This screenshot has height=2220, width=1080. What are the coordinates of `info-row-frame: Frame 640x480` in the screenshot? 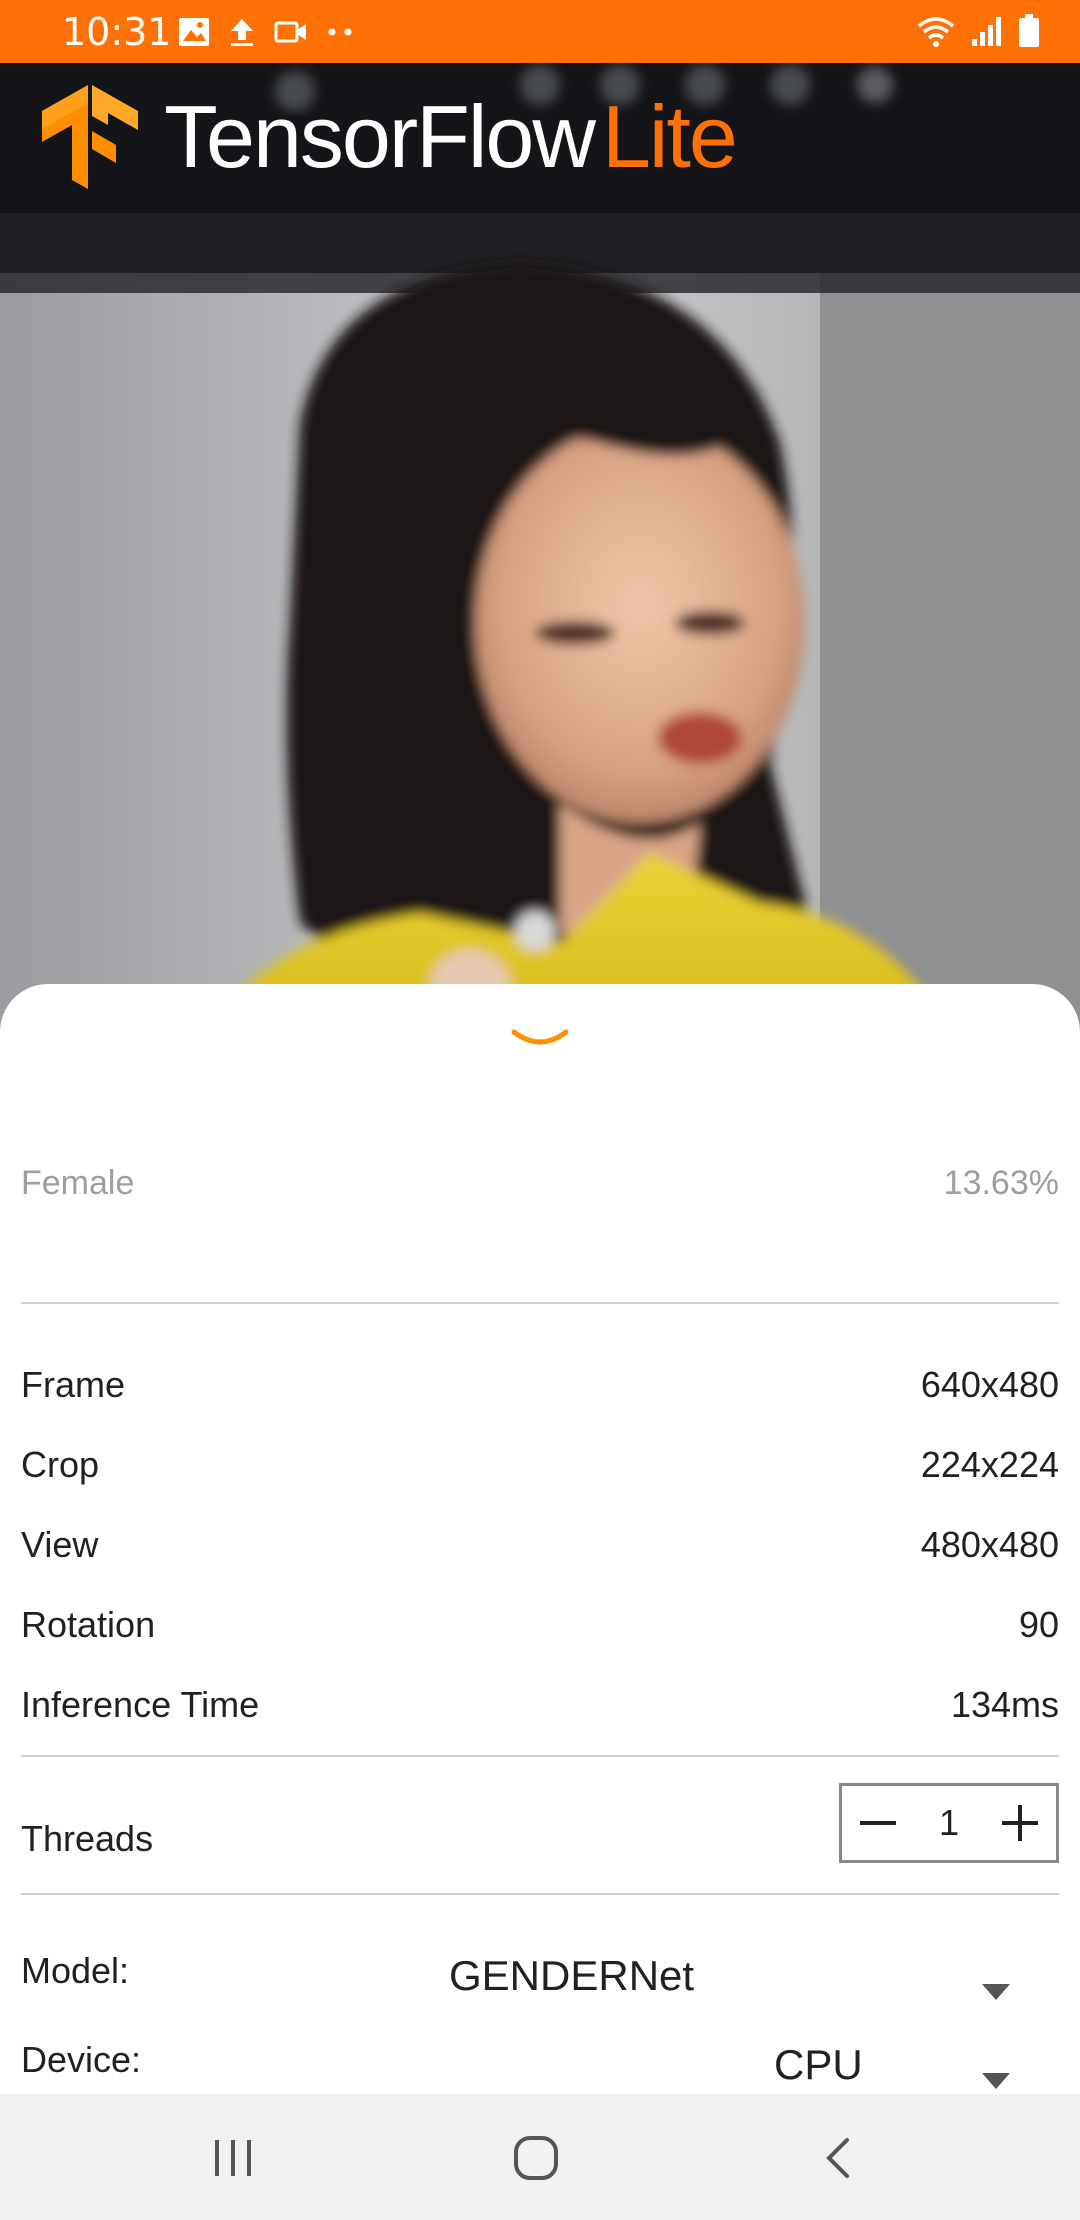 It's located at (540, 1385).